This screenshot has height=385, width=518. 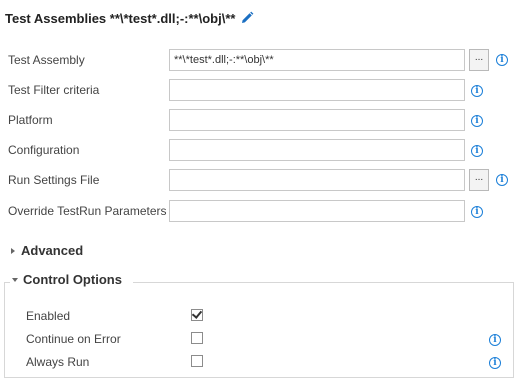 What do you see at coordinates (54, 180) in the screenshot?
I see `field-label-run-settings: Run Settings File` at bounding box center [54, 180].